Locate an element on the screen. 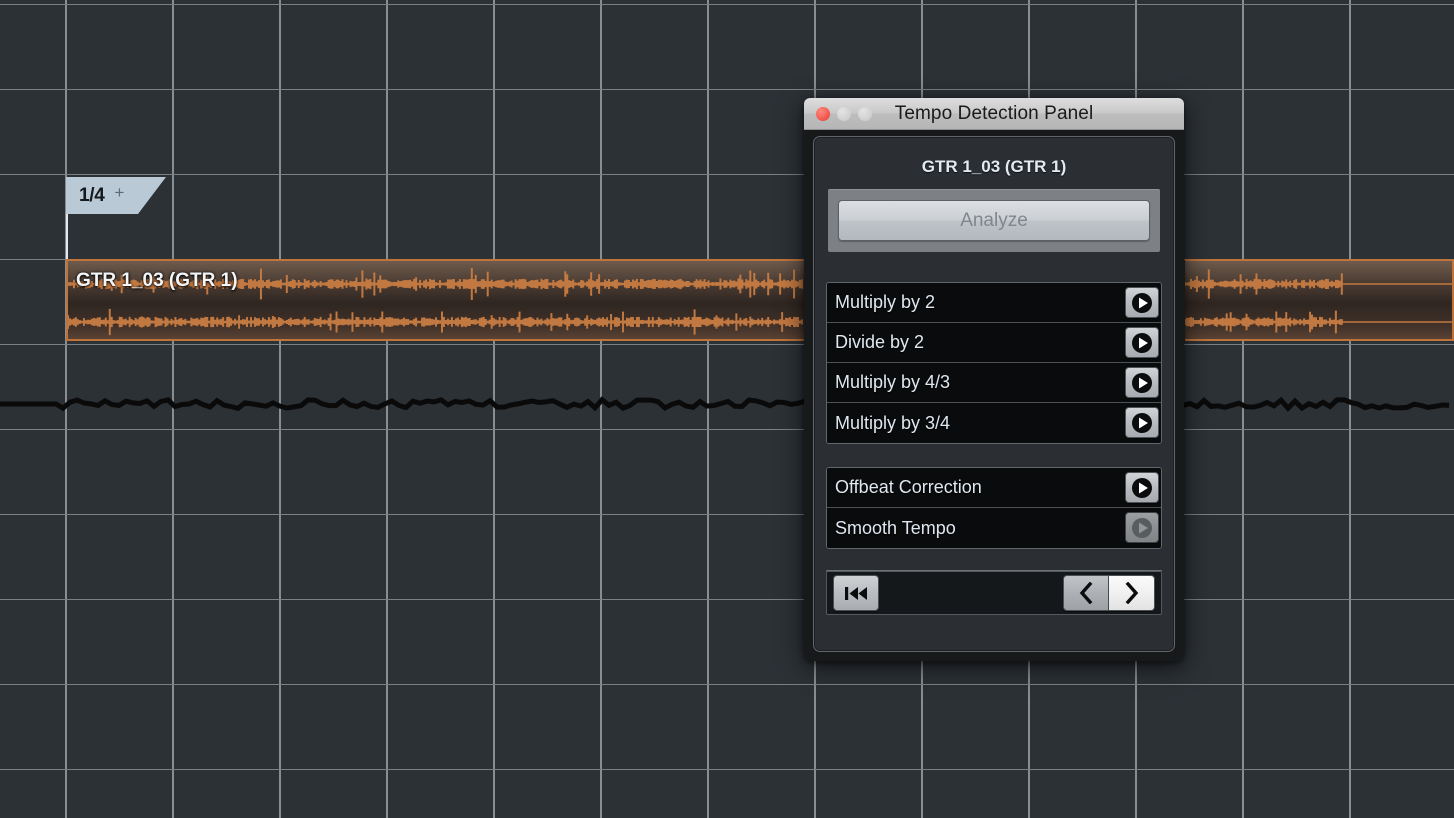 The width and height of the screenshot is (1454, 818). nav-button-group is located at coordinates (1109, 593).